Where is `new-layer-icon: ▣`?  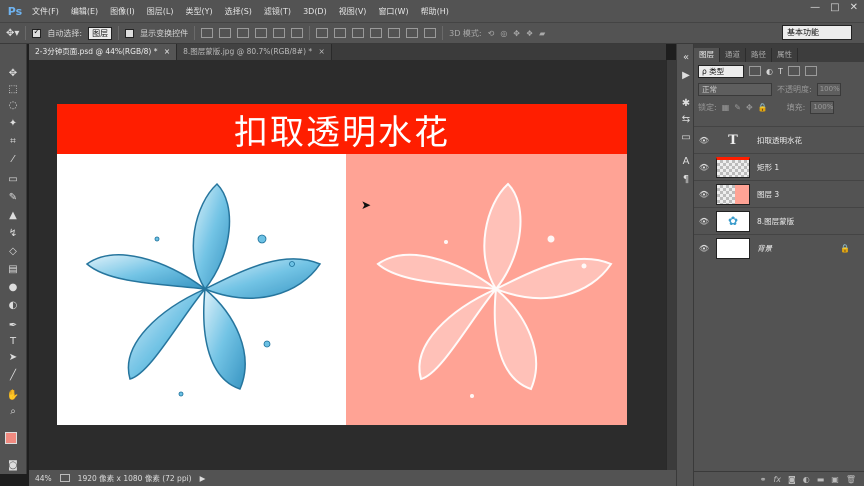
new-layer-icon: ▣ is located at coordinates (835, 479).